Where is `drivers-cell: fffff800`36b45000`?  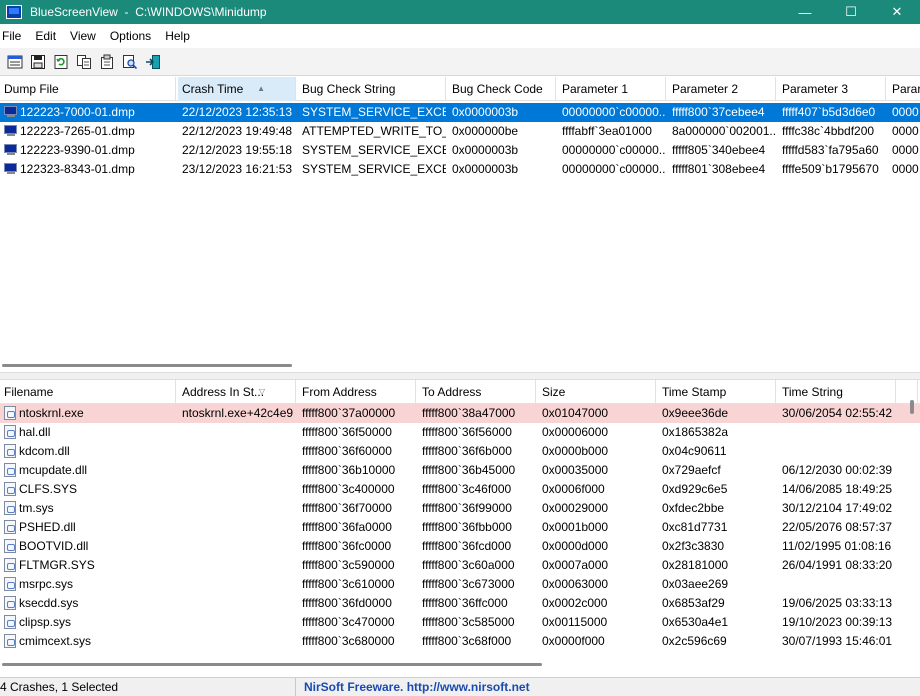 drivers-cell: fffff800`36b45000 is located at coordinates (477, 470).